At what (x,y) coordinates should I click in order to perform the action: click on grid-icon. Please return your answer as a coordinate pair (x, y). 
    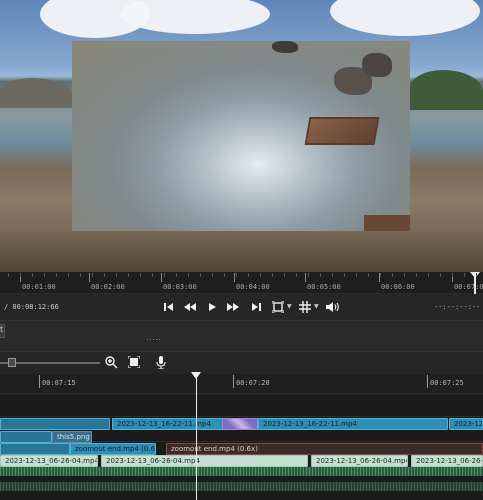
    Looking at the image, I should click on (305, 307).